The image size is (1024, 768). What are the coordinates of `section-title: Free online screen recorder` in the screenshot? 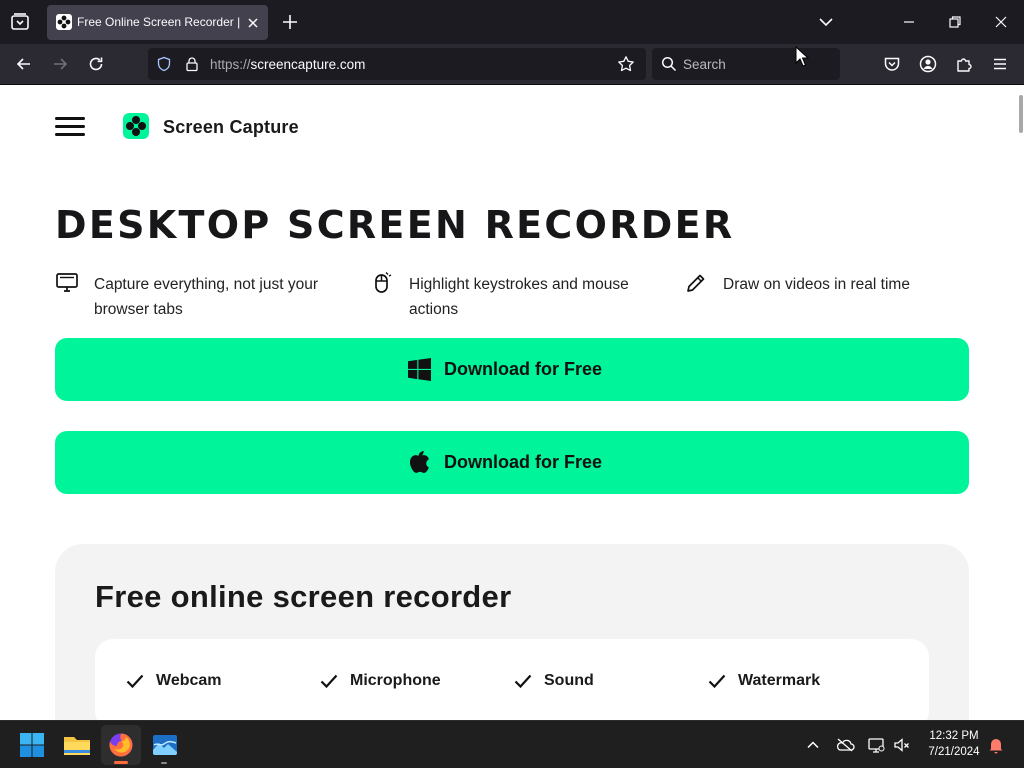 It's located at (303, 596).